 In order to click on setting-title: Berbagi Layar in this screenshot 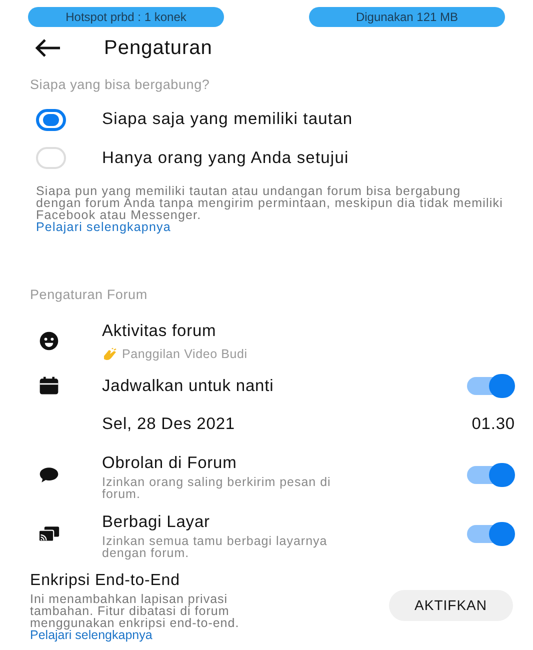, I will do `click(156, 522)`.